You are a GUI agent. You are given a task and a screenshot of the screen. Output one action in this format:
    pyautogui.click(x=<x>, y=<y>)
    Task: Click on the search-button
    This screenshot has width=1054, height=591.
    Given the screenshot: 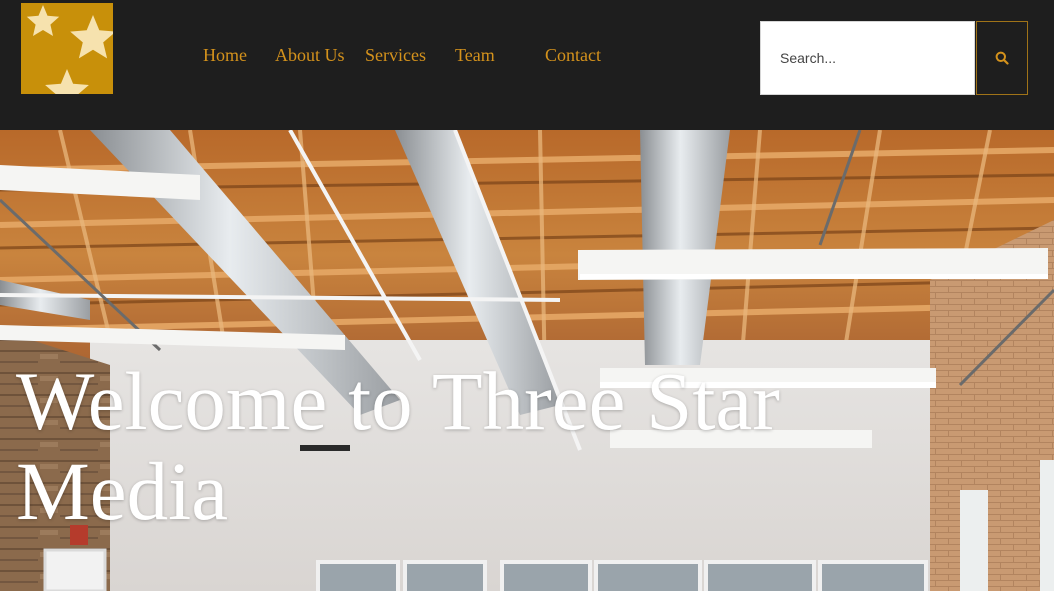 What is the action you would take?
    pyautogui.click(x=1002, y=58)
    